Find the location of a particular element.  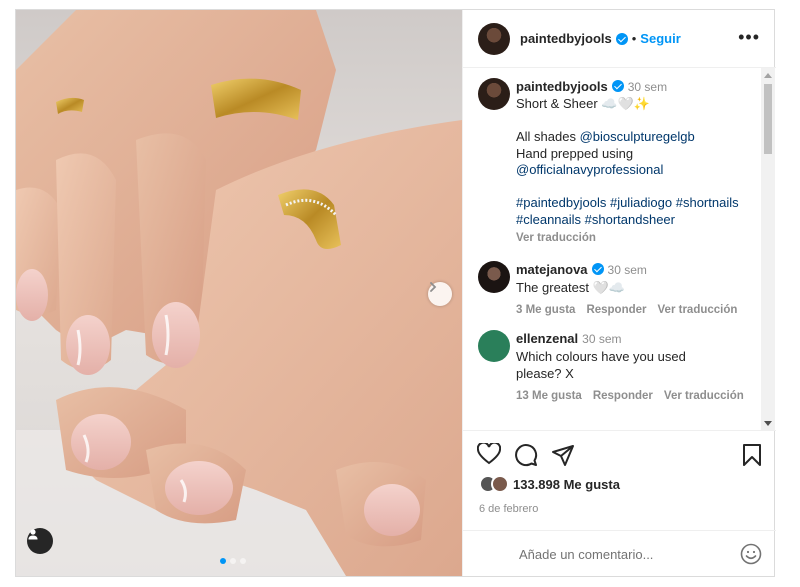

comment-header: matejanova 30 sem is located at coordinates (639, 270).